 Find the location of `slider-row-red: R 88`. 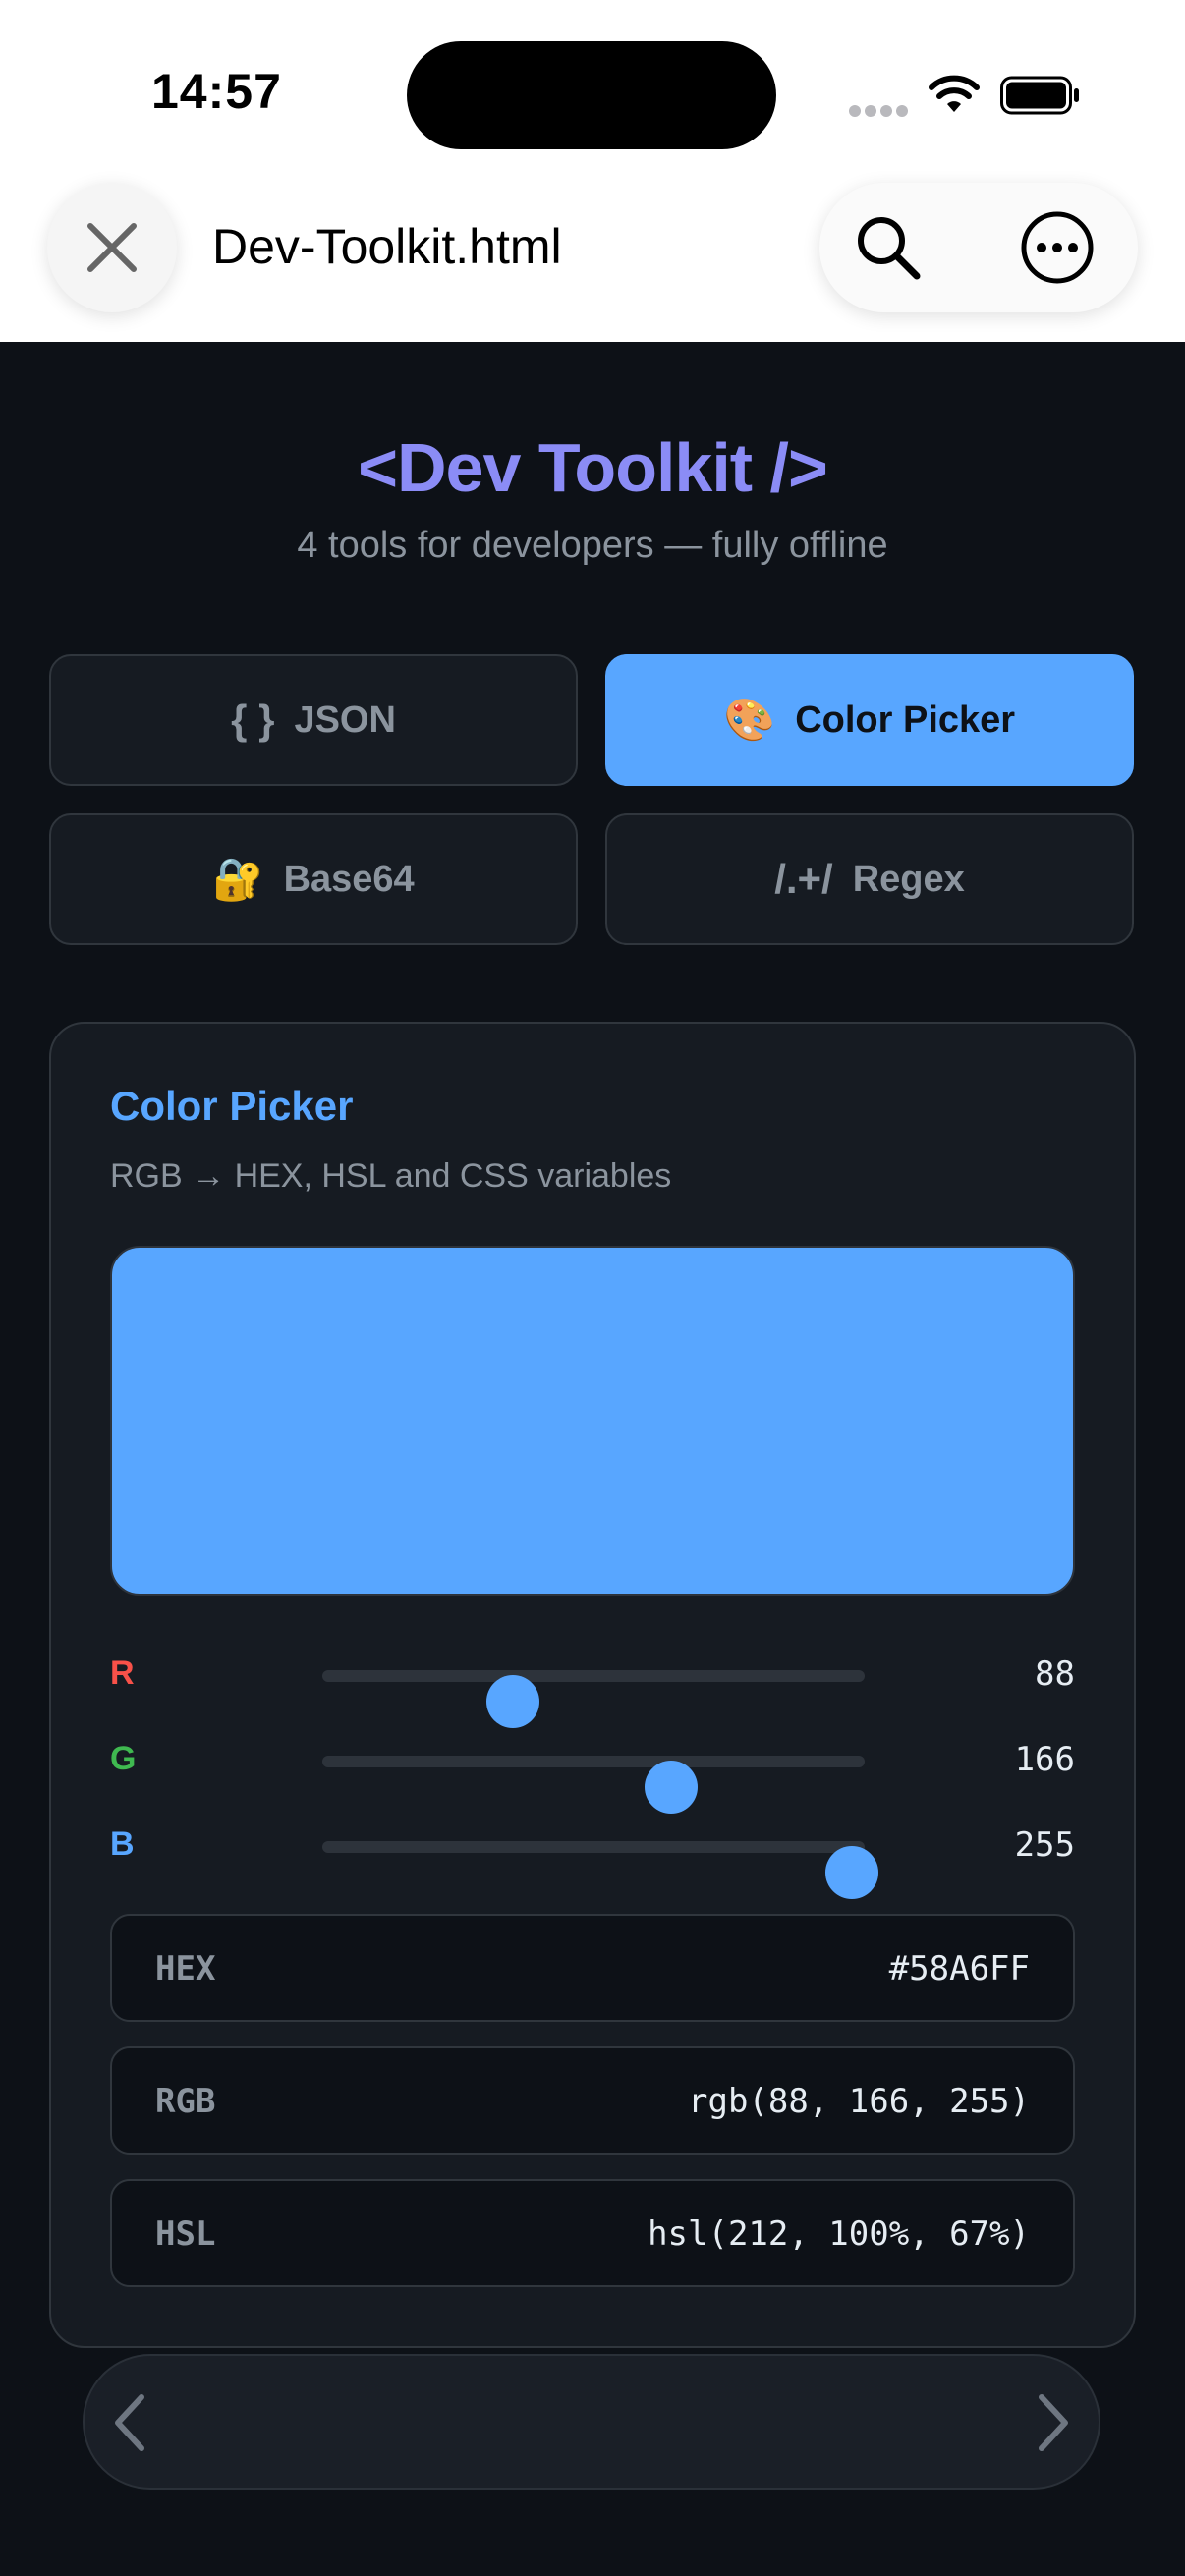

slider-row-red: R 88 is located at coordinates (592, 1686).